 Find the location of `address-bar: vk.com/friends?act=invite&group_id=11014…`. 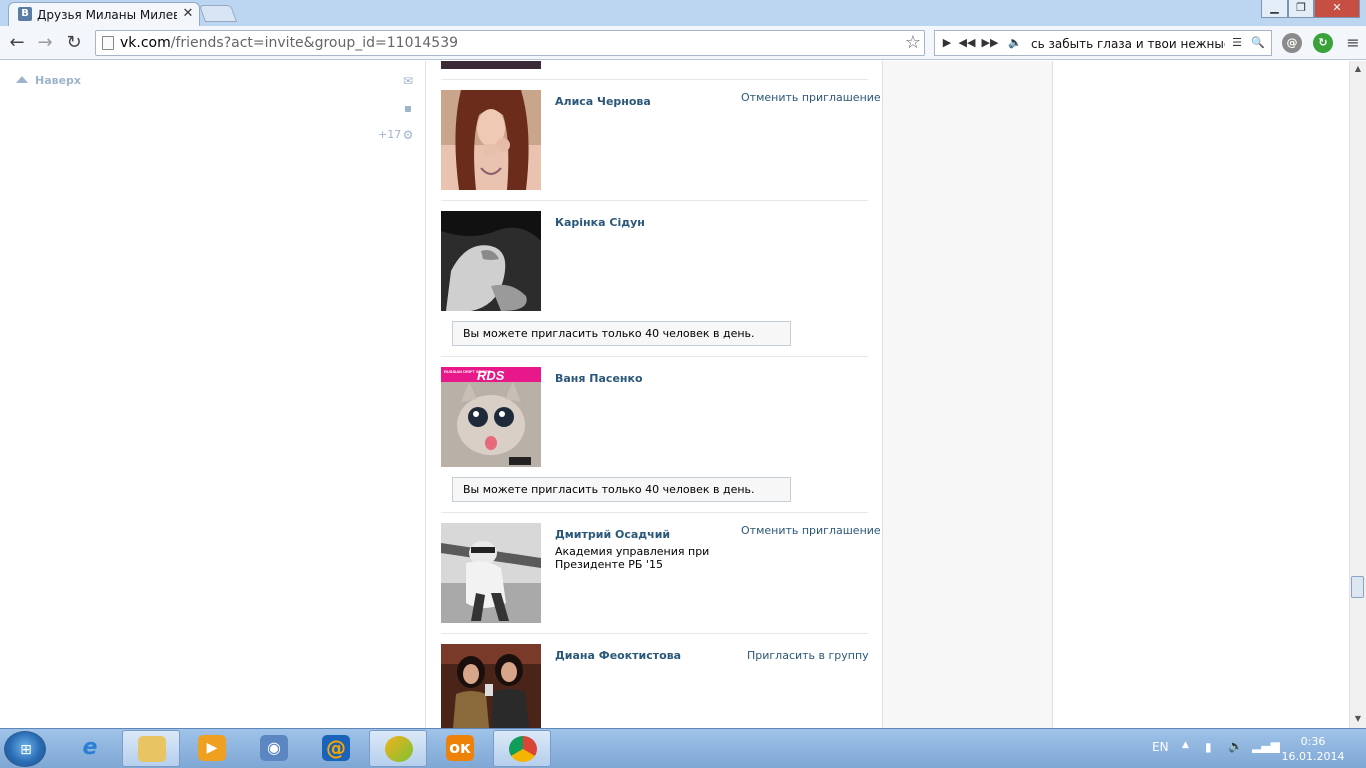

address-bar: vk.com/friends?act=invite&group_id=11014… is located at coordinates (510, 43).